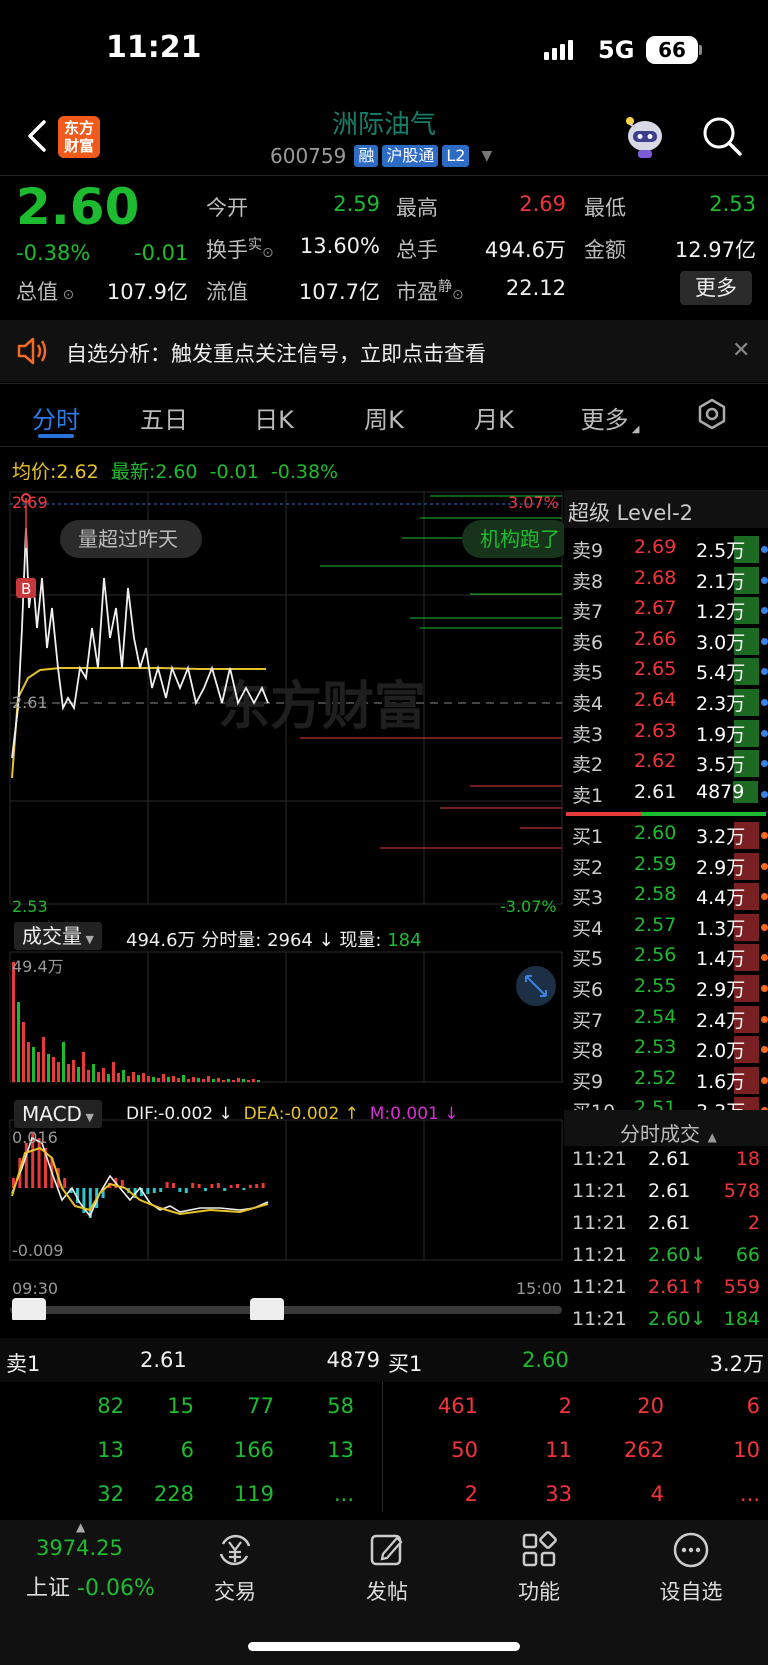  What do you see at coordinates (32, 351) in the screenshot?
I see `speaker-icon` at bounding box center [32, 351].